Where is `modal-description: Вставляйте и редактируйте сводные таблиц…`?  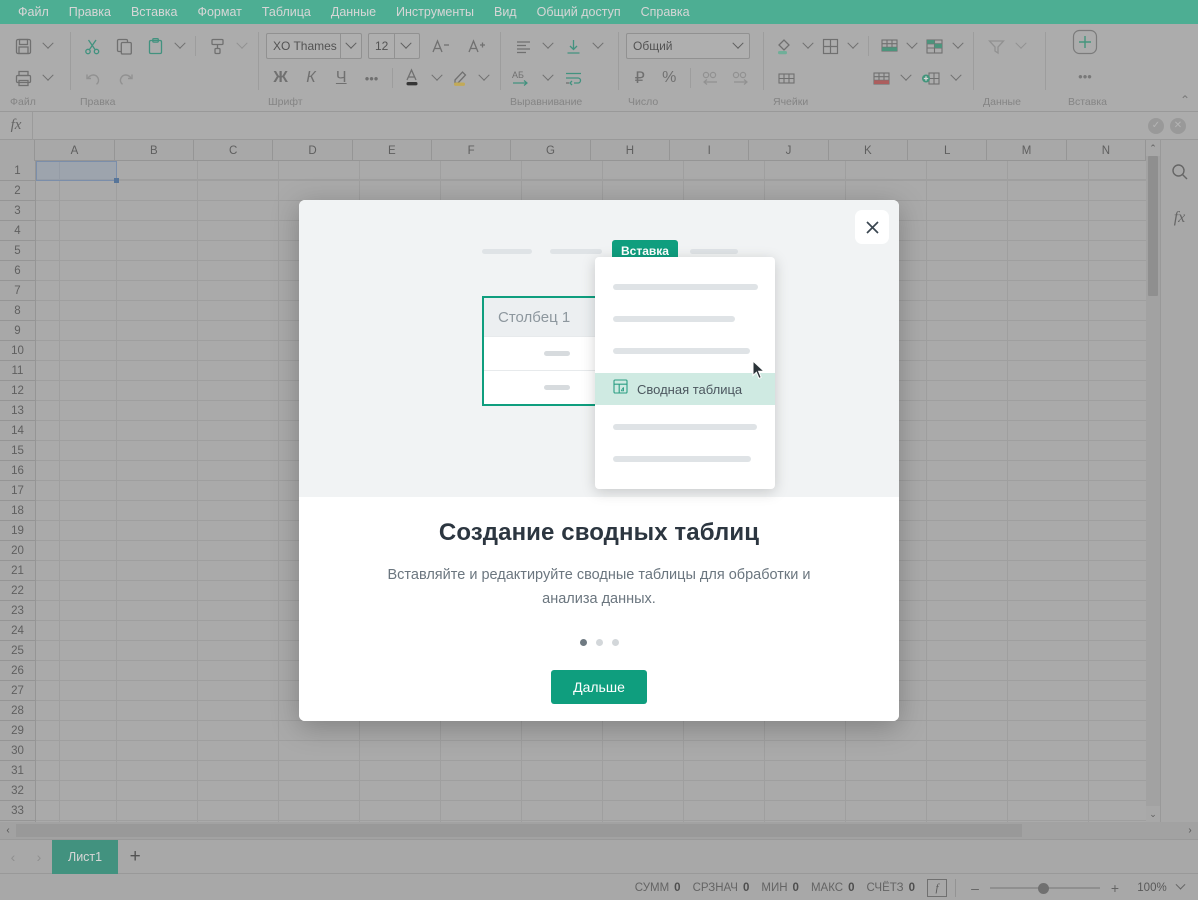
modal-description: Вставляйте и редактируйте сводные таблиц… is located at coordinates (599, 587).